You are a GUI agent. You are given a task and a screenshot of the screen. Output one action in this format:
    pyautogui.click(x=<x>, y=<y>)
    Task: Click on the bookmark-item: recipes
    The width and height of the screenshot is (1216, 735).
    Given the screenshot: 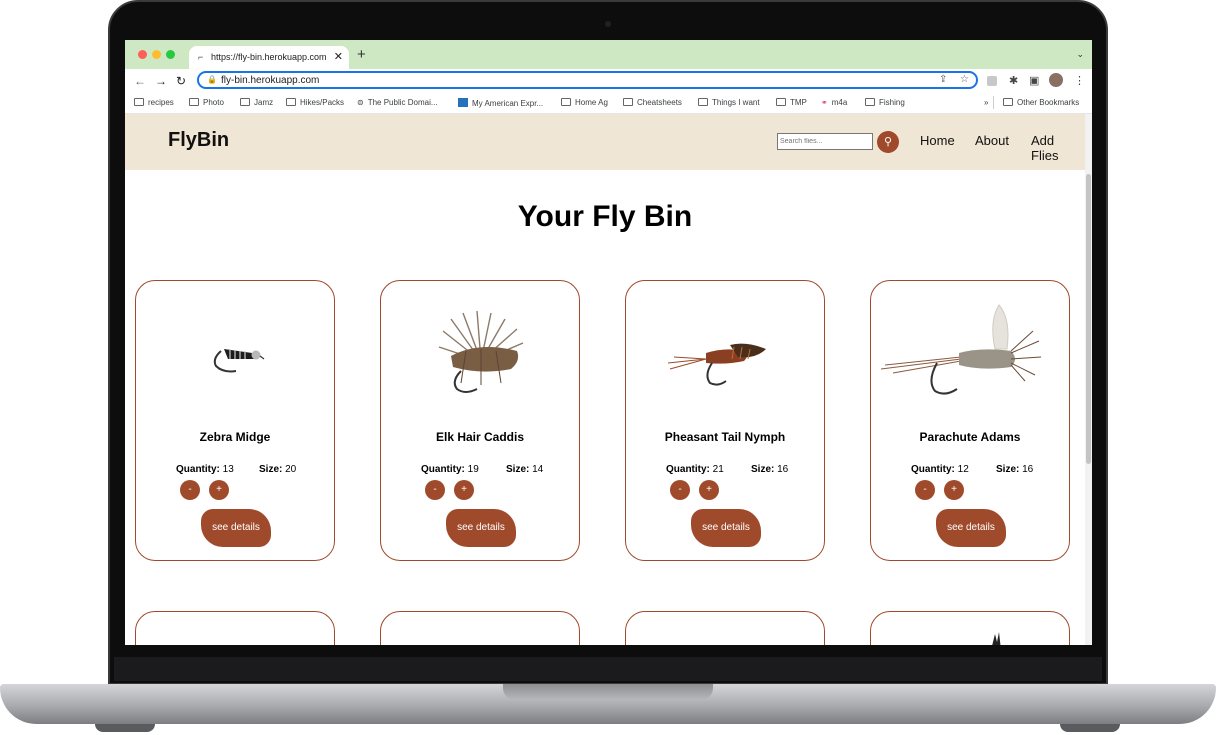 What is the action you would take?
    pyautogui.click(x=154, y=102)
    